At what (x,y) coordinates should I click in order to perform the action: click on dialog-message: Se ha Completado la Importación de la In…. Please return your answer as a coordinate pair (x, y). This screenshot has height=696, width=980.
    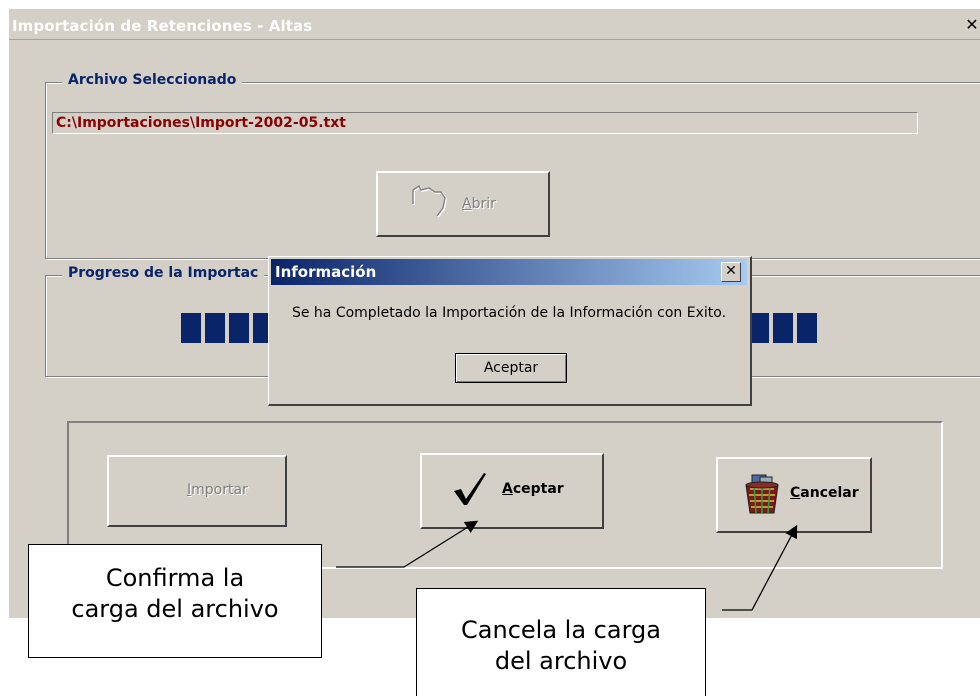
    Looking at the image, I should click on (509, 313).